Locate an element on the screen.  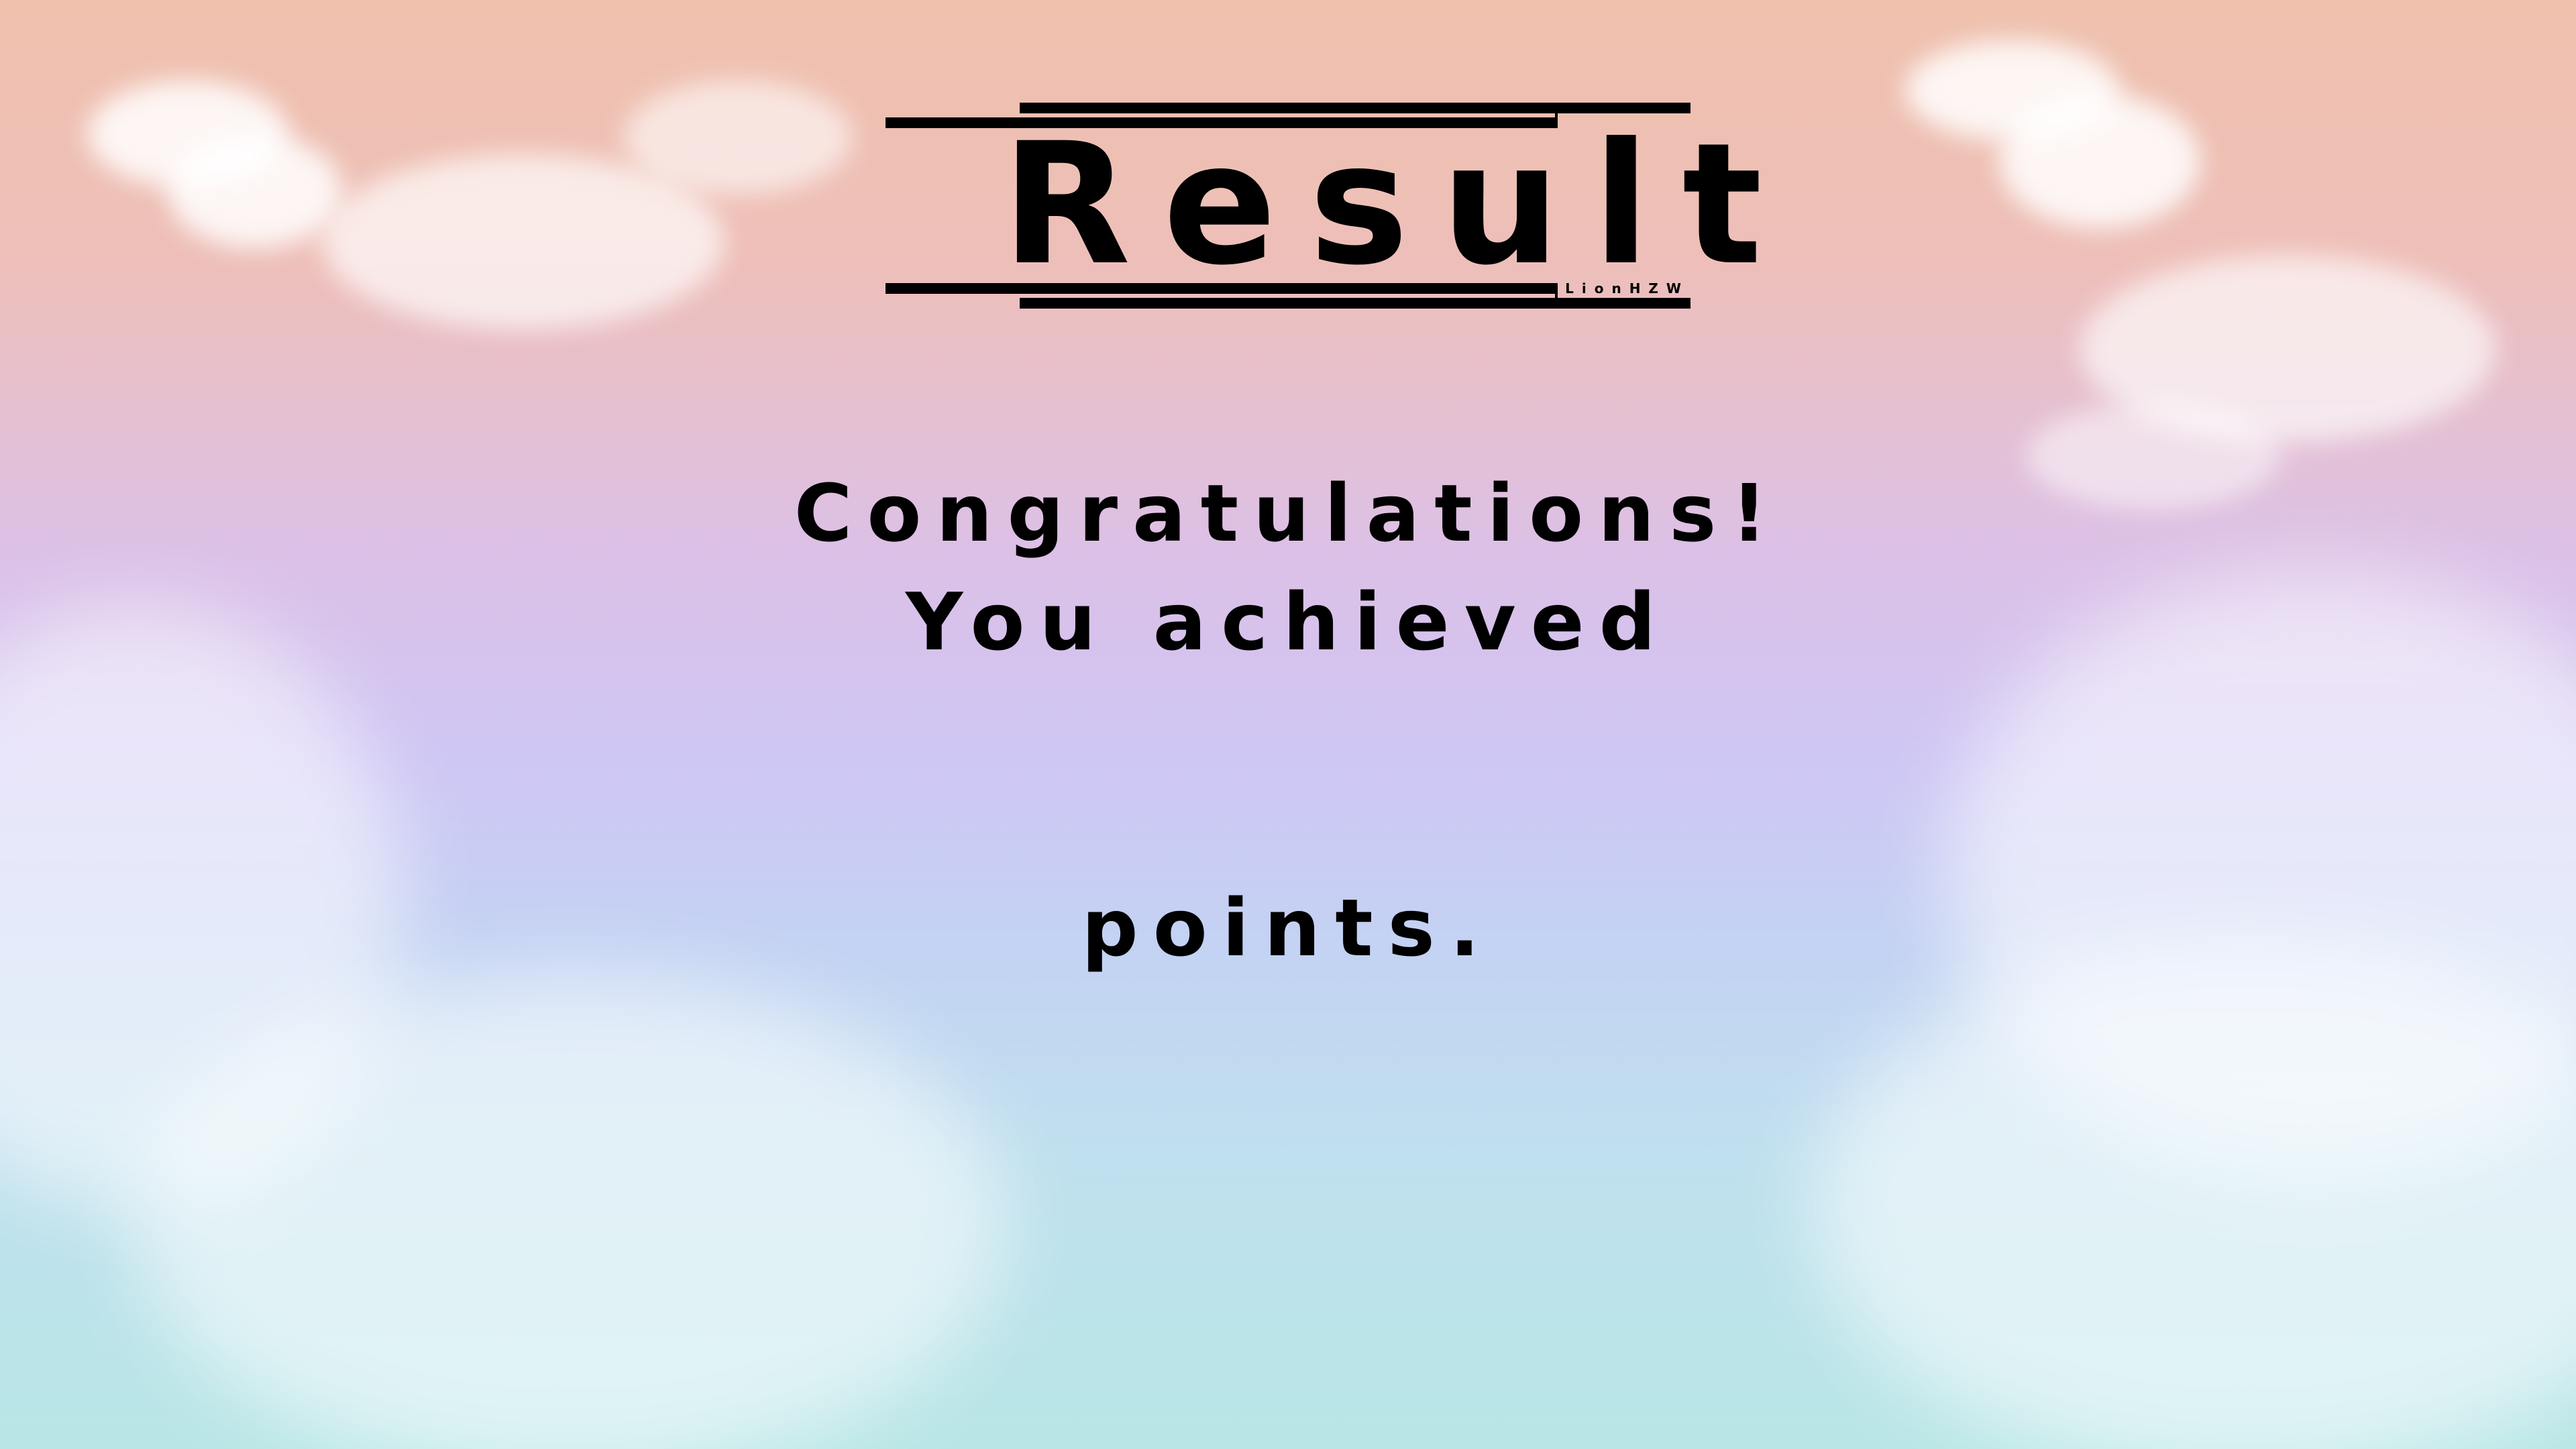
congratulations-text: Congratulations! is located at coordinates (1288, 513).